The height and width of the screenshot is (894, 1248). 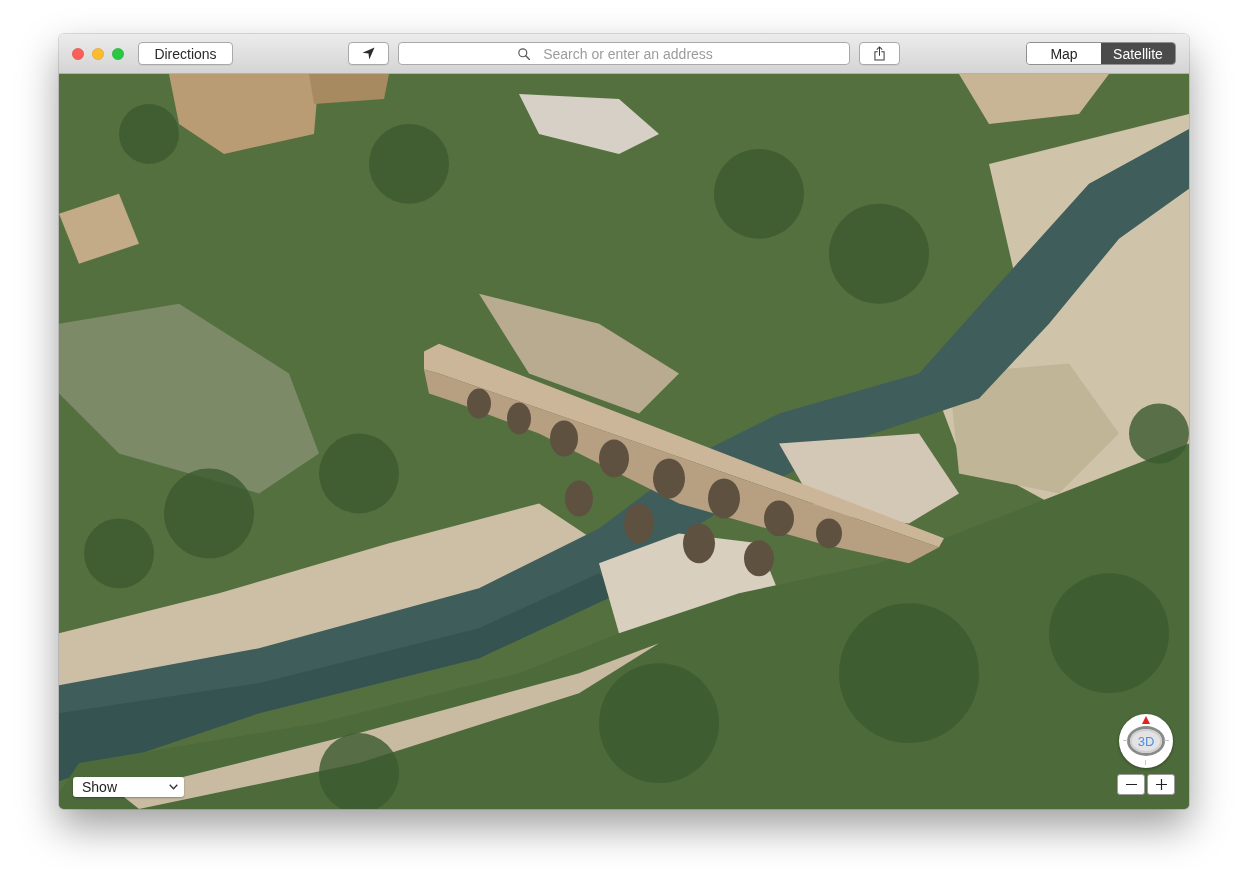 I want to click on share-icon, so click(x=879, y=53).